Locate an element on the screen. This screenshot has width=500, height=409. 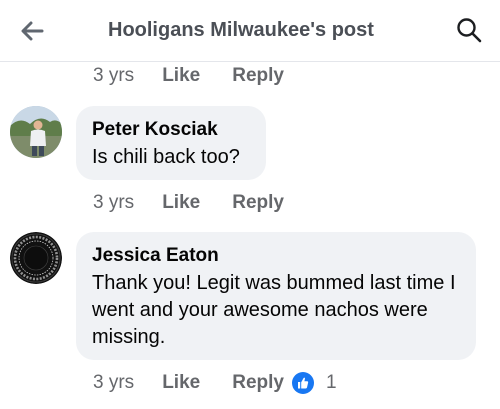
search-button is located at coordinates (469, 30).